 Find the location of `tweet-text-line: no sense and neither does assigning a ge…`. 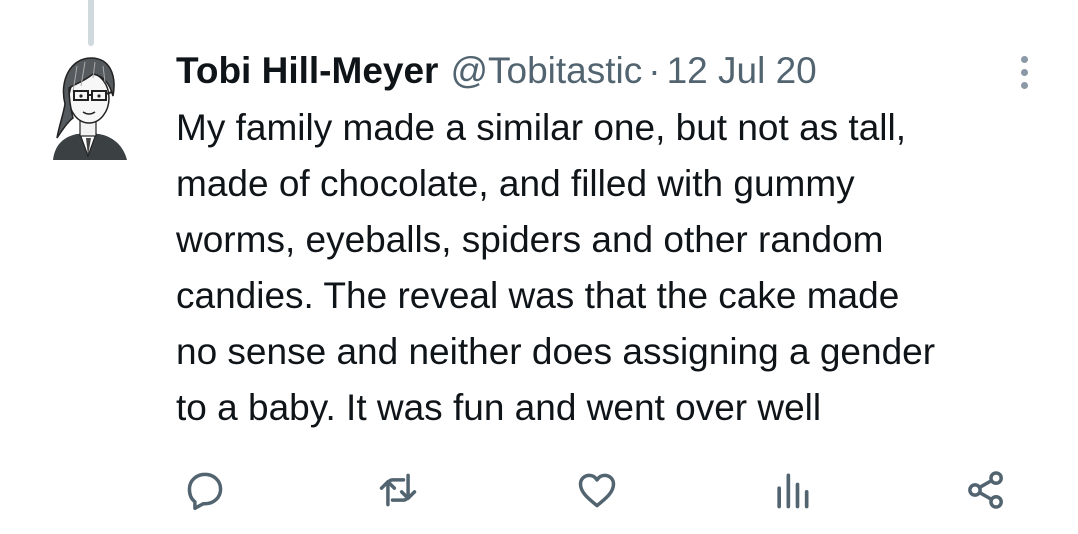

tweet-text-line: no sense and neither does assigning a ge… is located at coordinates (556, 351).